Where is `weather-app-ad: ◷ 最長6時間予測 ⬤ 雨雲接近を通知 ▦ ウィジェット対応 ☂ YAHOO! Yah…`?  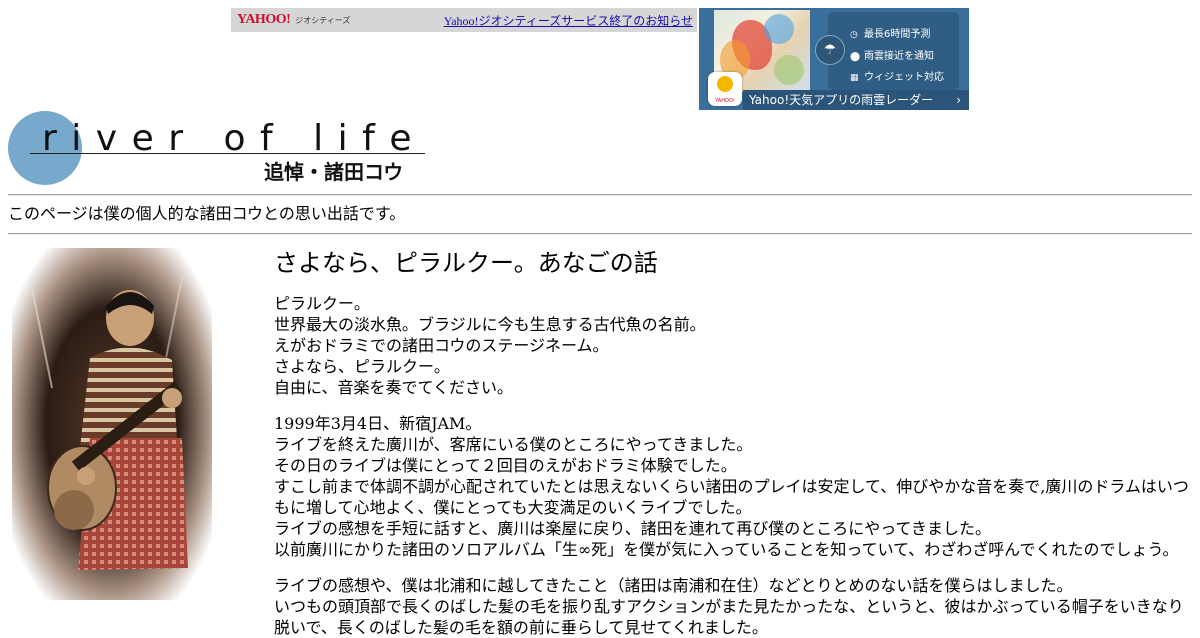
weather-app-ad: ◷ 最長6時間予測 ⬤ 雨雲接近を通知 ▦ ウィジェット対応 ☂ YAHOO! Yah… is located at coordinates (834, 59).